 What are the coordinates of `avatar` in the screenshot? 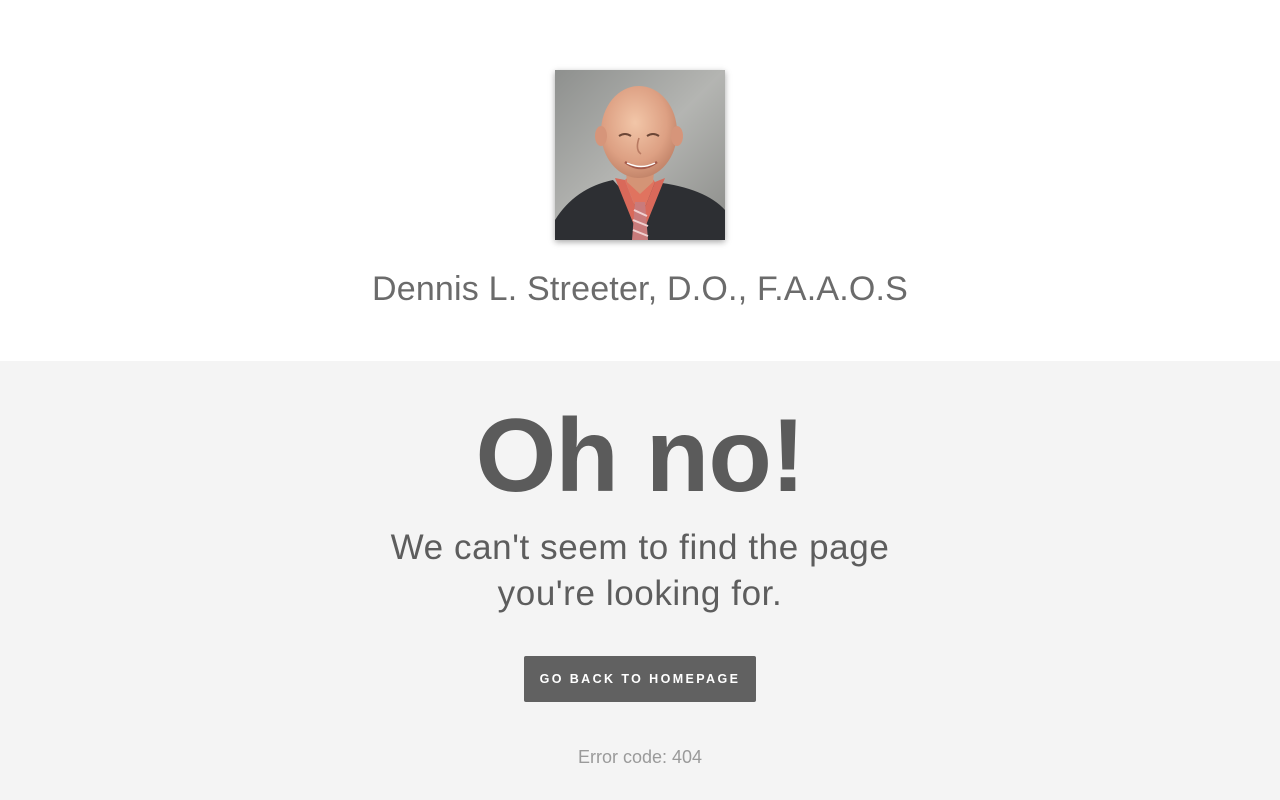 It's located at (640, 155).